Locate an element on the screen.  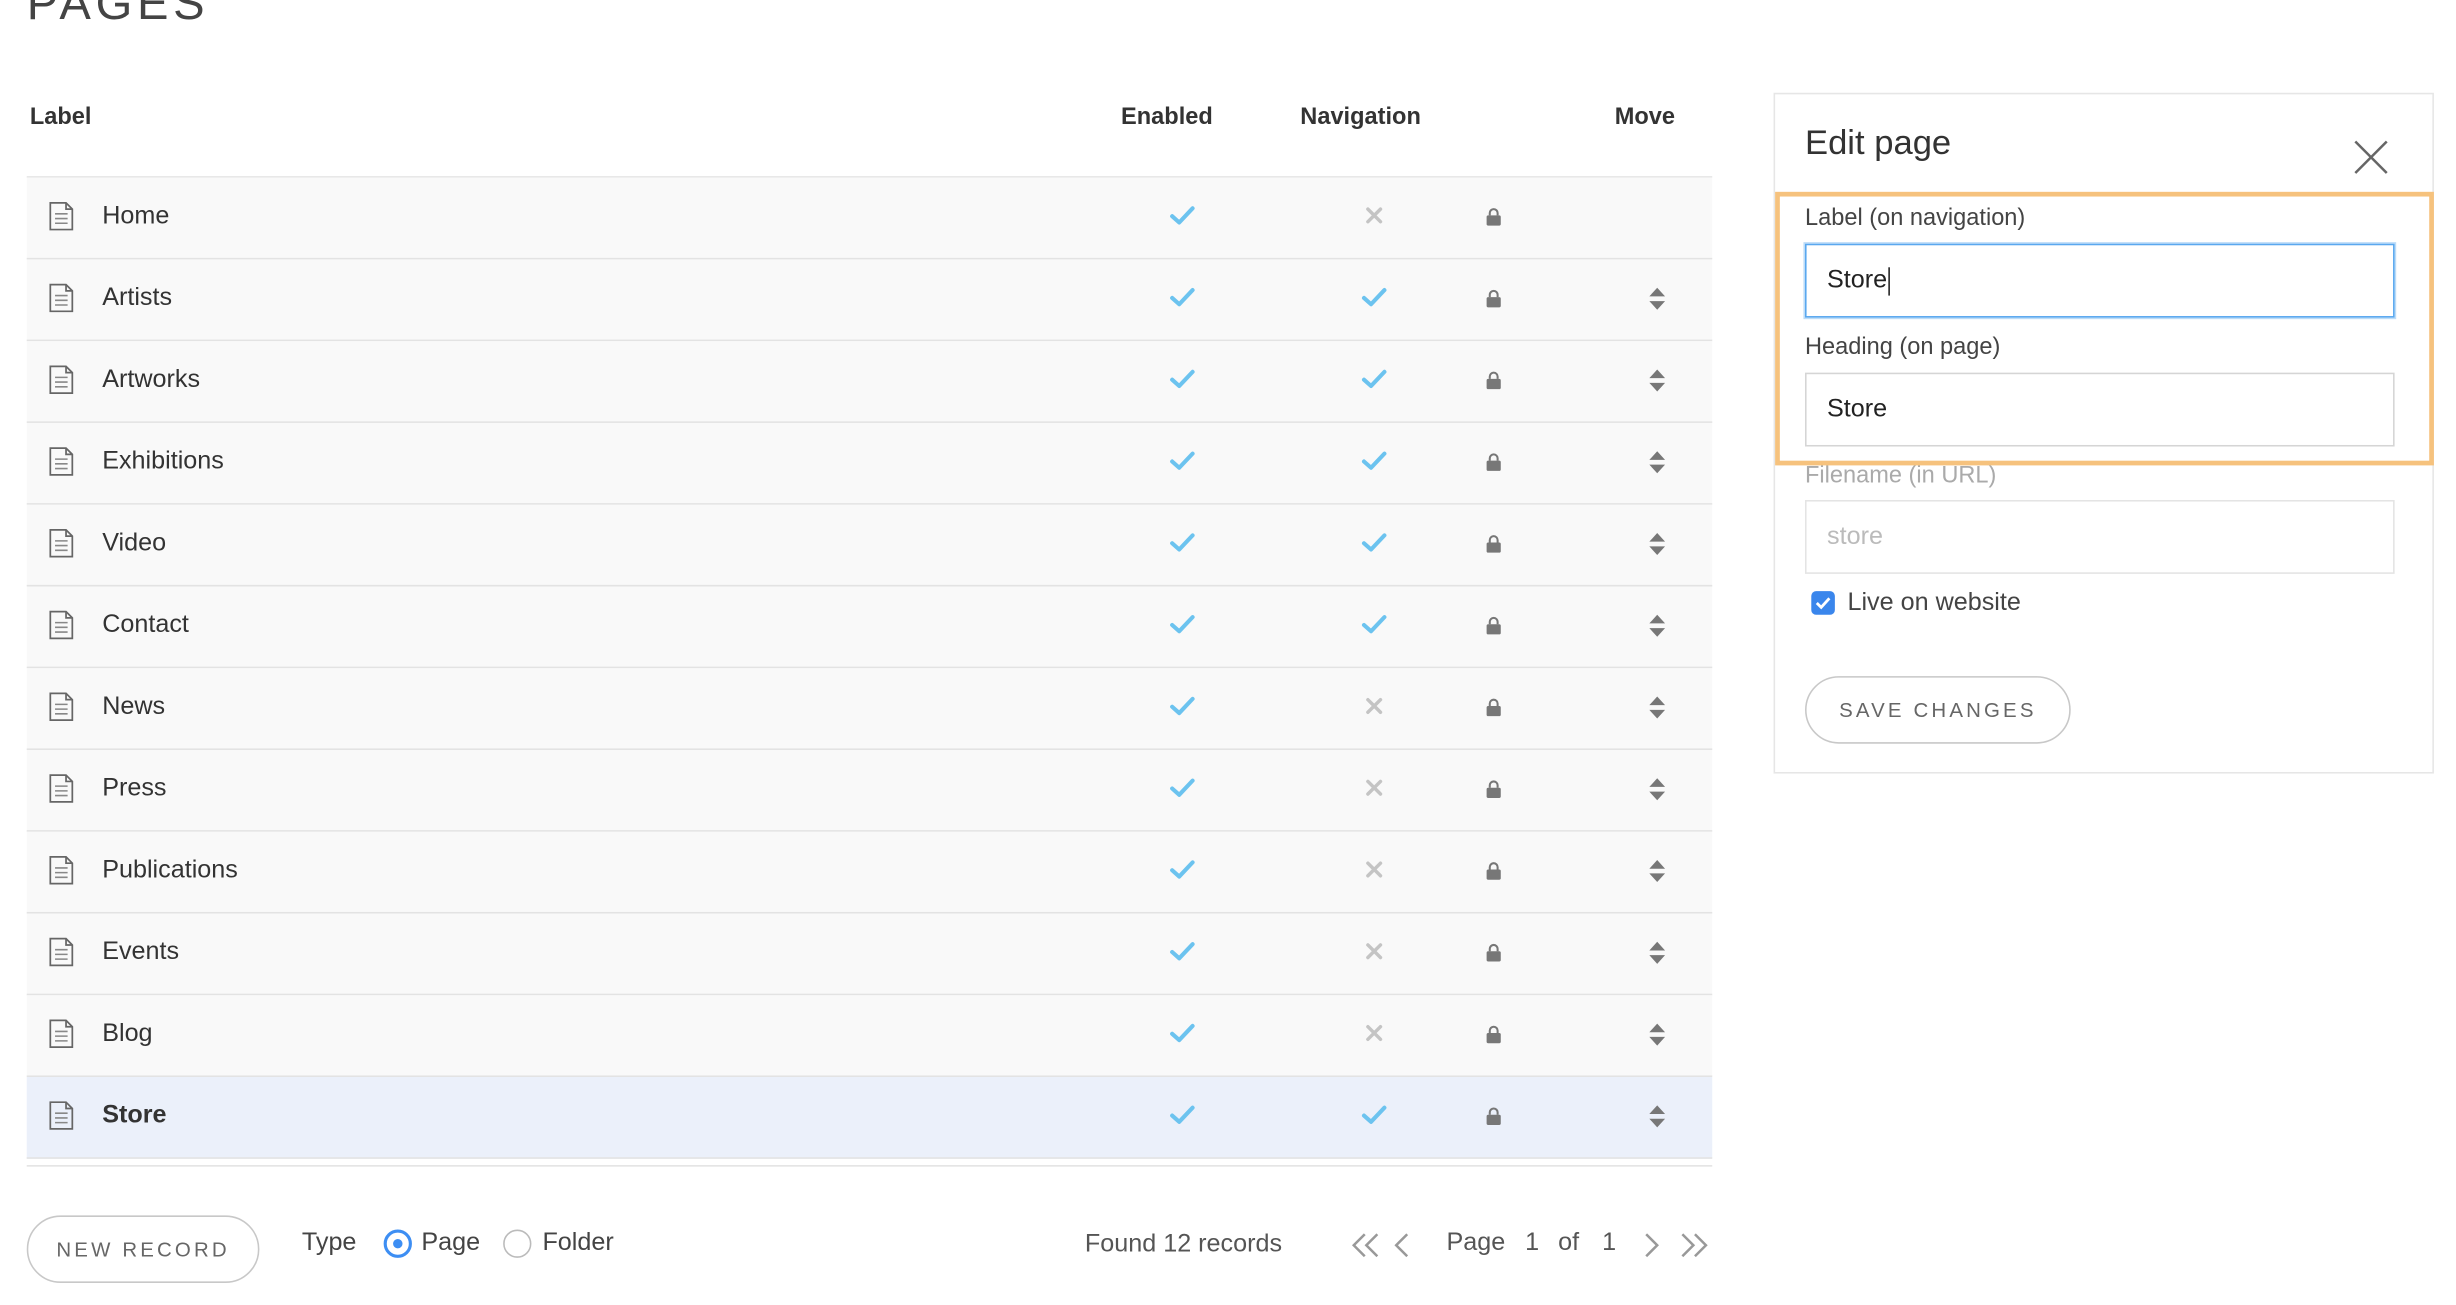
row-label: Exhibitions is located at coordinates (163, 462).